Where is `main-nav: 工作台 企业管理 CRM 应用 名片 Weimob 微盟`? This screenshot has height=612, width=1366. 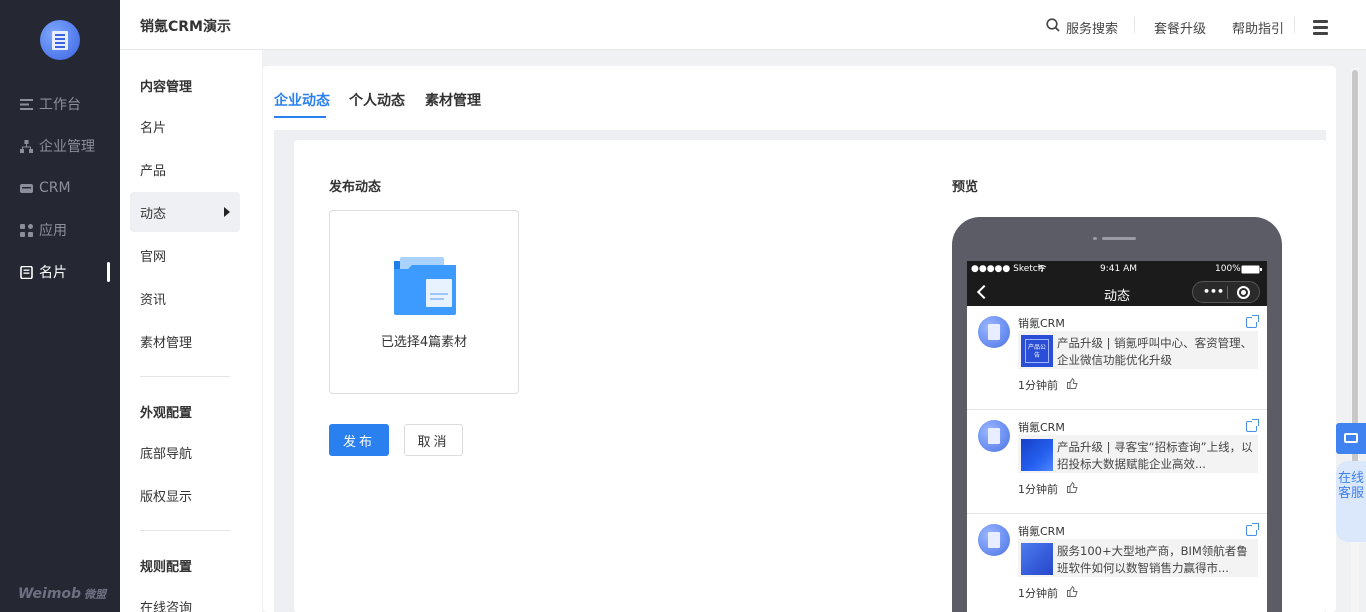 main-nav: 工作台 企业管理 CRM 应用 名片 Weimob 微盟 is located at coordinates (60, 306).